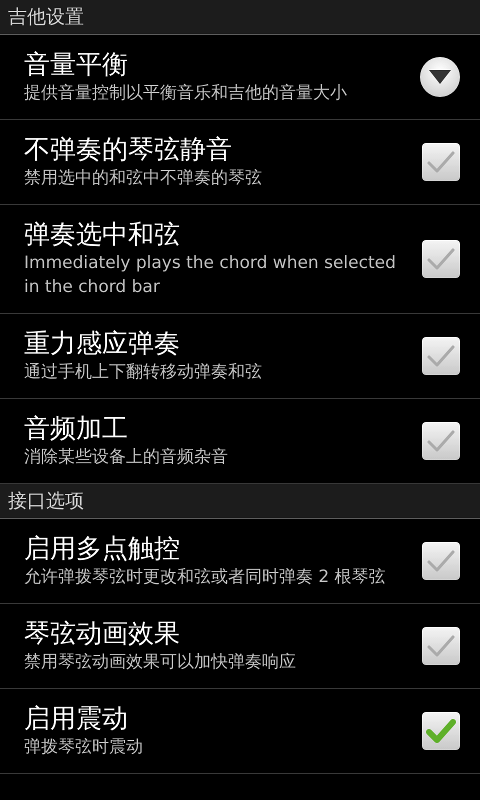 Image resolution: width=480 pixels, height=800 pixels. What do you see at coordinates (76, 429) in the screenshot?
I see `setting-title: 音频加工` at bounding box center [76, 429].